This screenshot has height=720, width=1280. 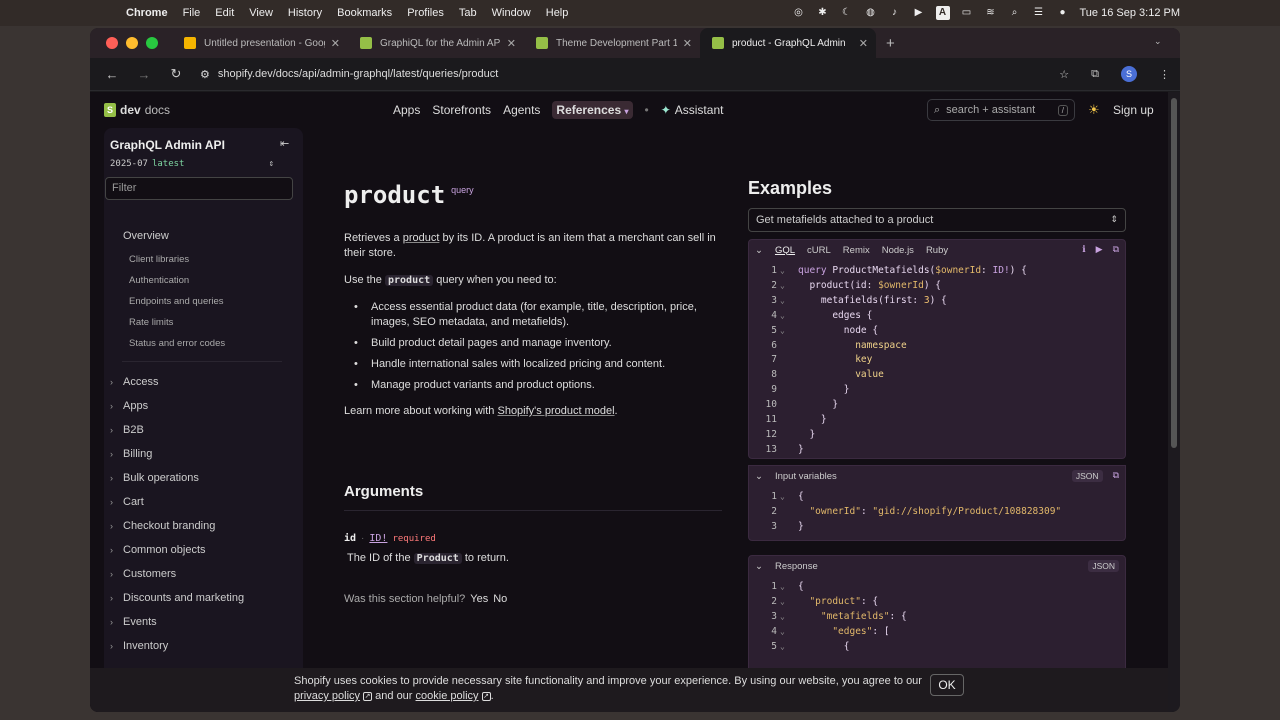 I want to click on sidebar-group: › Cart, so click(x=127, y=502).